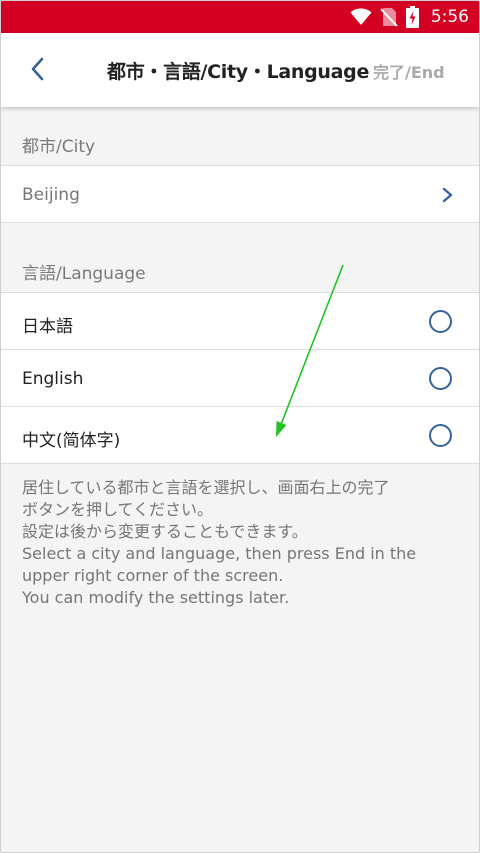  Describe the element at coordinates (389, 17) in the screenshot. I see `no-sim-icon` at that location.